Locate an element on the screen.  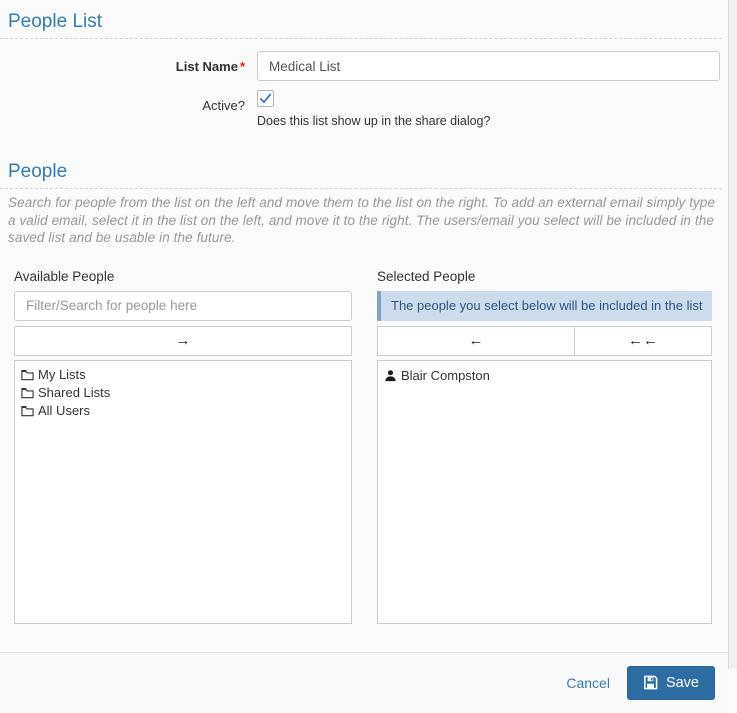
arrow-left-icon: ← is located at coordinates (476, 340).